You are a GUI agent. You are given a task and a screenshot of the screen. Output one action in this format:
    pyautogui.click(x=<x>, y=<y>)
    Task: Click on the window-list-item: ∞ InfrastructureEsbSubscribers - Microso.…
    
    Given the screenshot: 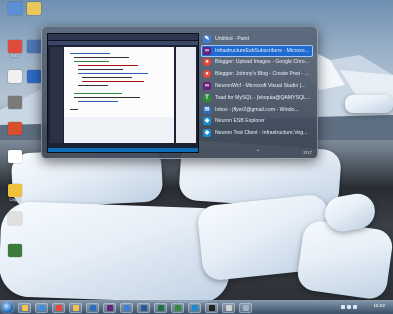 What is the action you would take?
    pyautogui.click(x=257, y=50)
    